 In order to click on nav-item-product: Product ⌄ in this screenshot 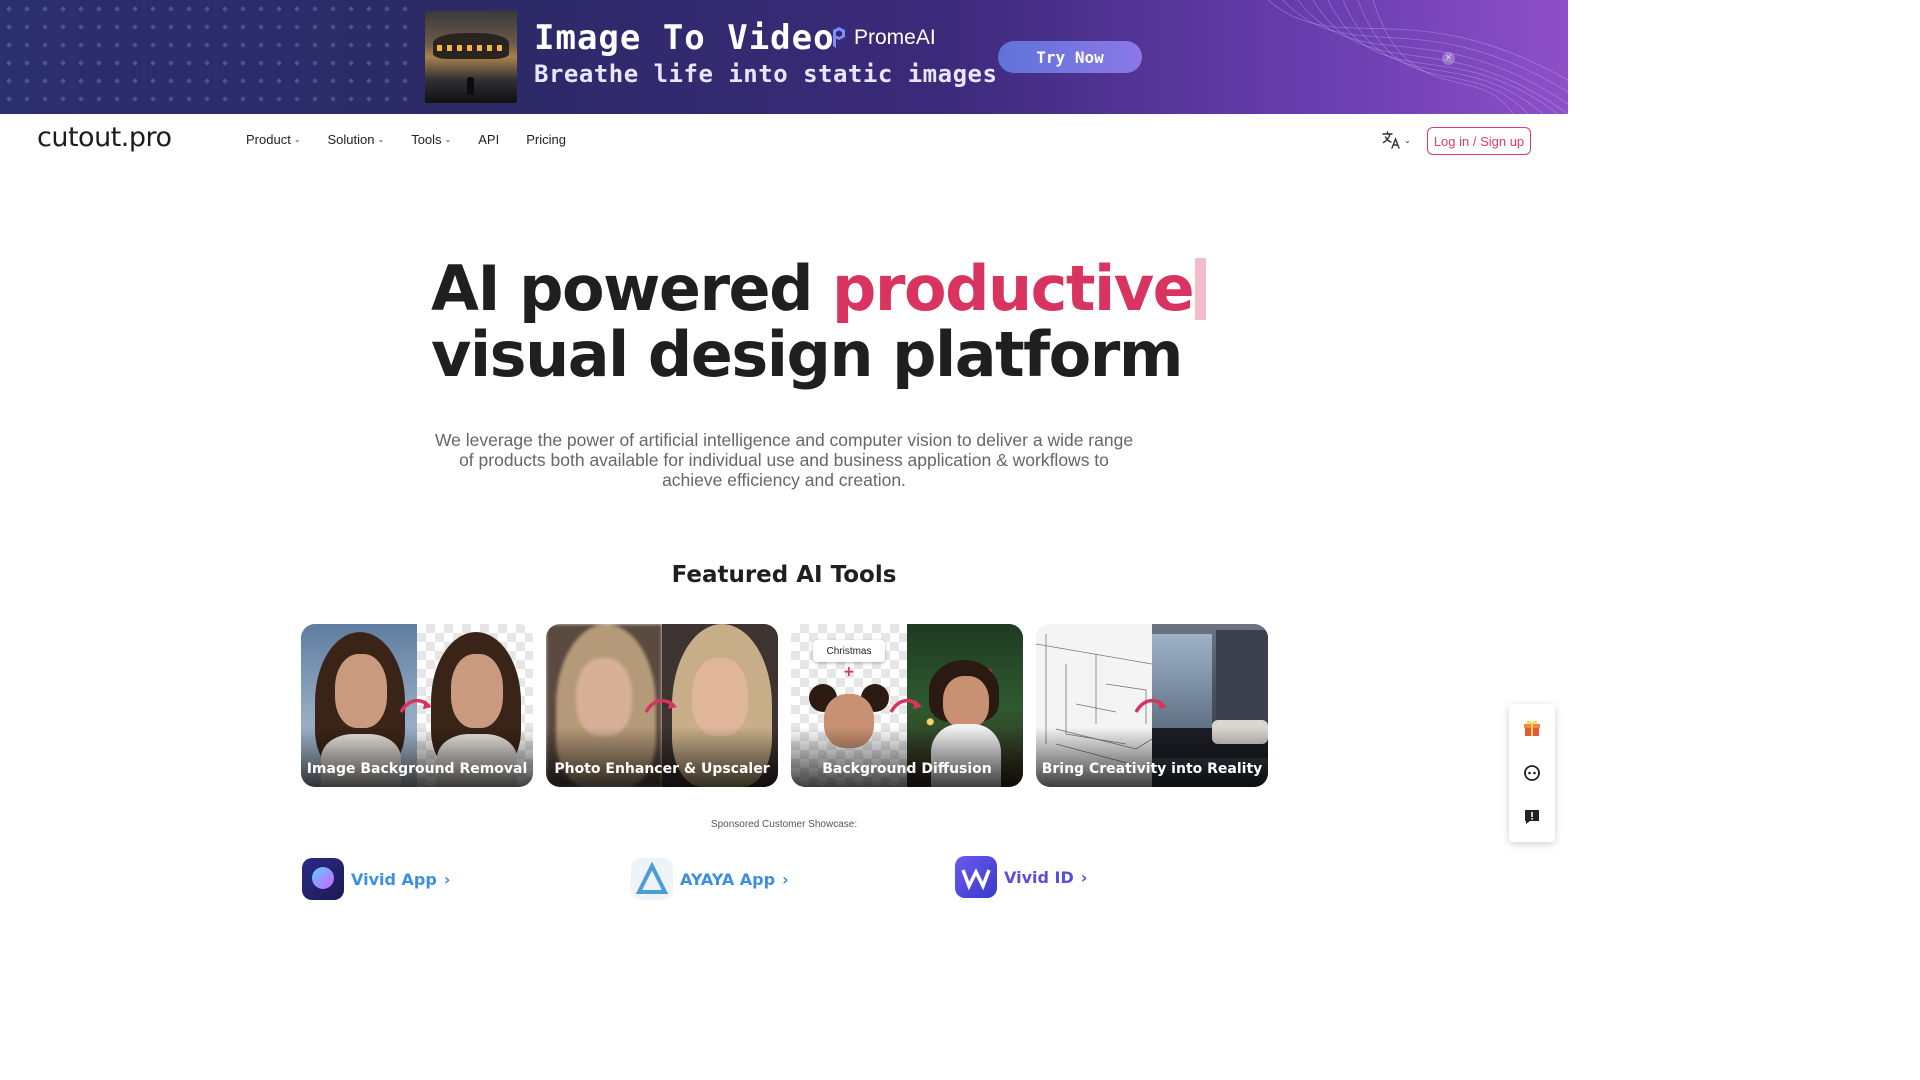, I will do `click(273, 139)`.